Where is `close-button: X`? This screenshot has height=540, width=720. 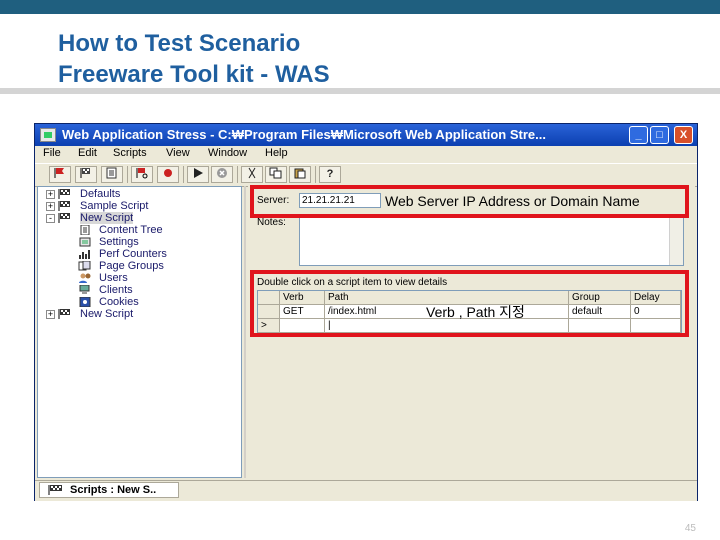 close-button: X is located at coordinates (683, 135).